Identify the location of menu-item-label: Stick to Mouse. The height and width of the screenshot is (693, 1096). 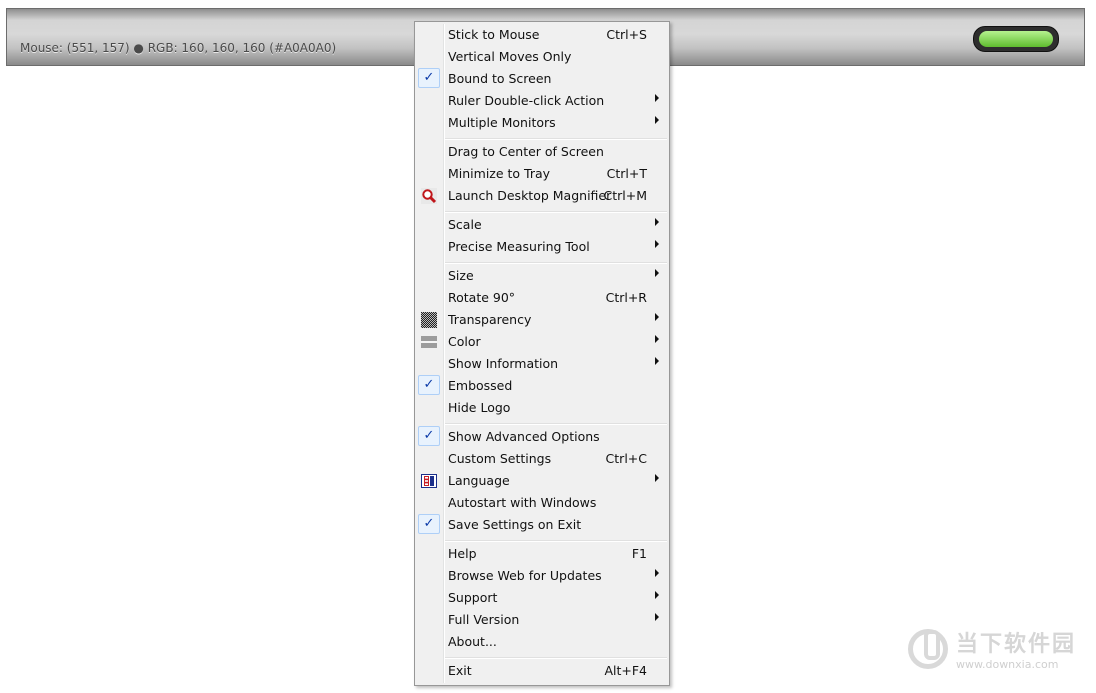
(494, 34).